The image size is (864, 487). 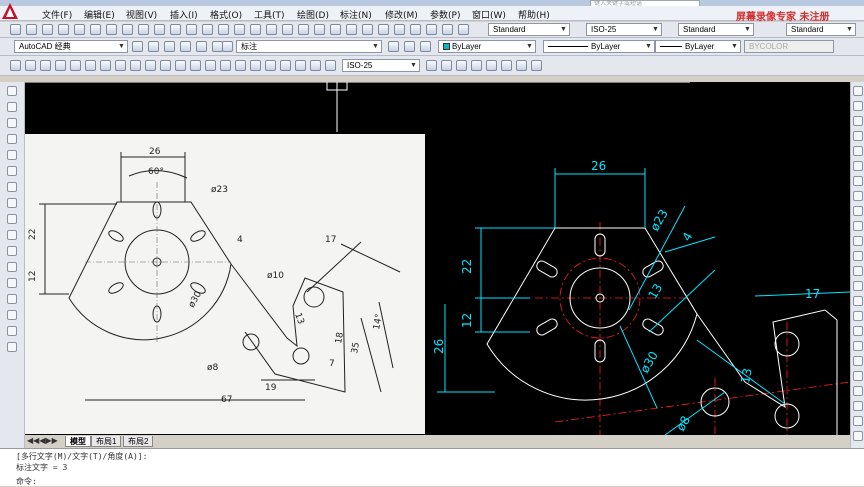 What do you see at coordinates (489, 14) in the screenshot?
I see `menu-window: 窗口(W)` at bounding box center [489, 14].